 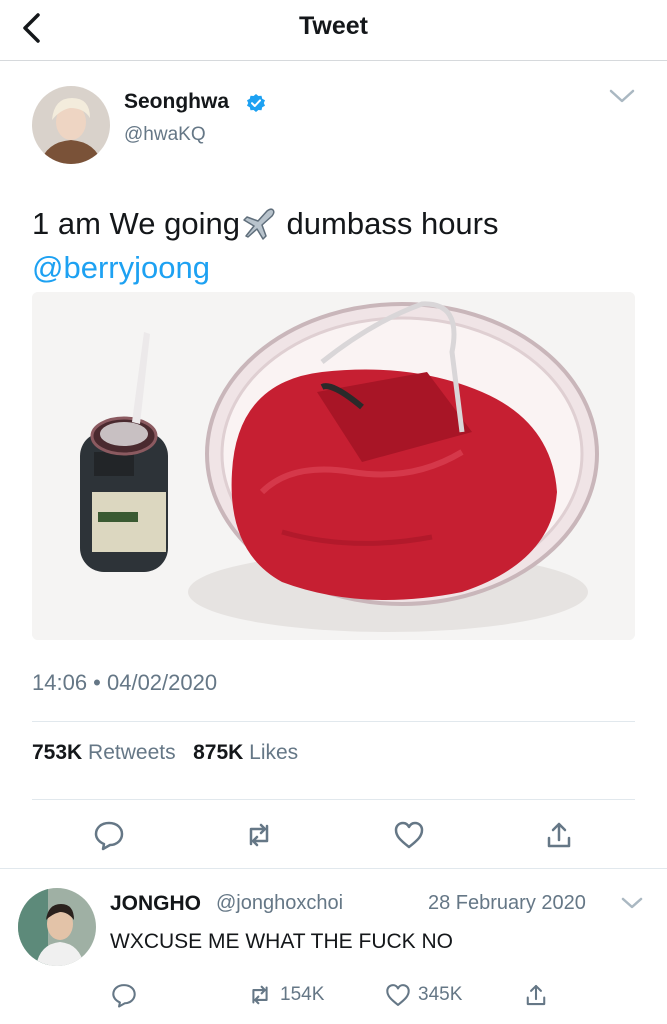 I want to click on reply-text: WXCUSE ME WHAT THE FUCK NO, so click(x=282, y=941).